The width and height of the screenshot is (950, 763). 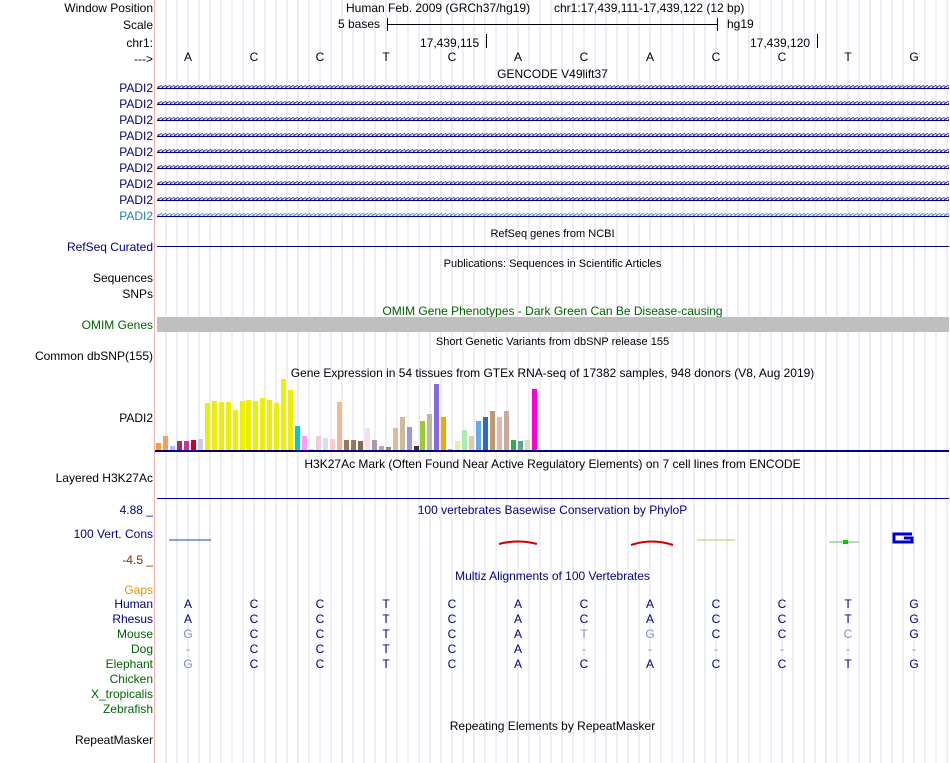 I want to click on scale-label: Scale, so click(x=137, y=25).